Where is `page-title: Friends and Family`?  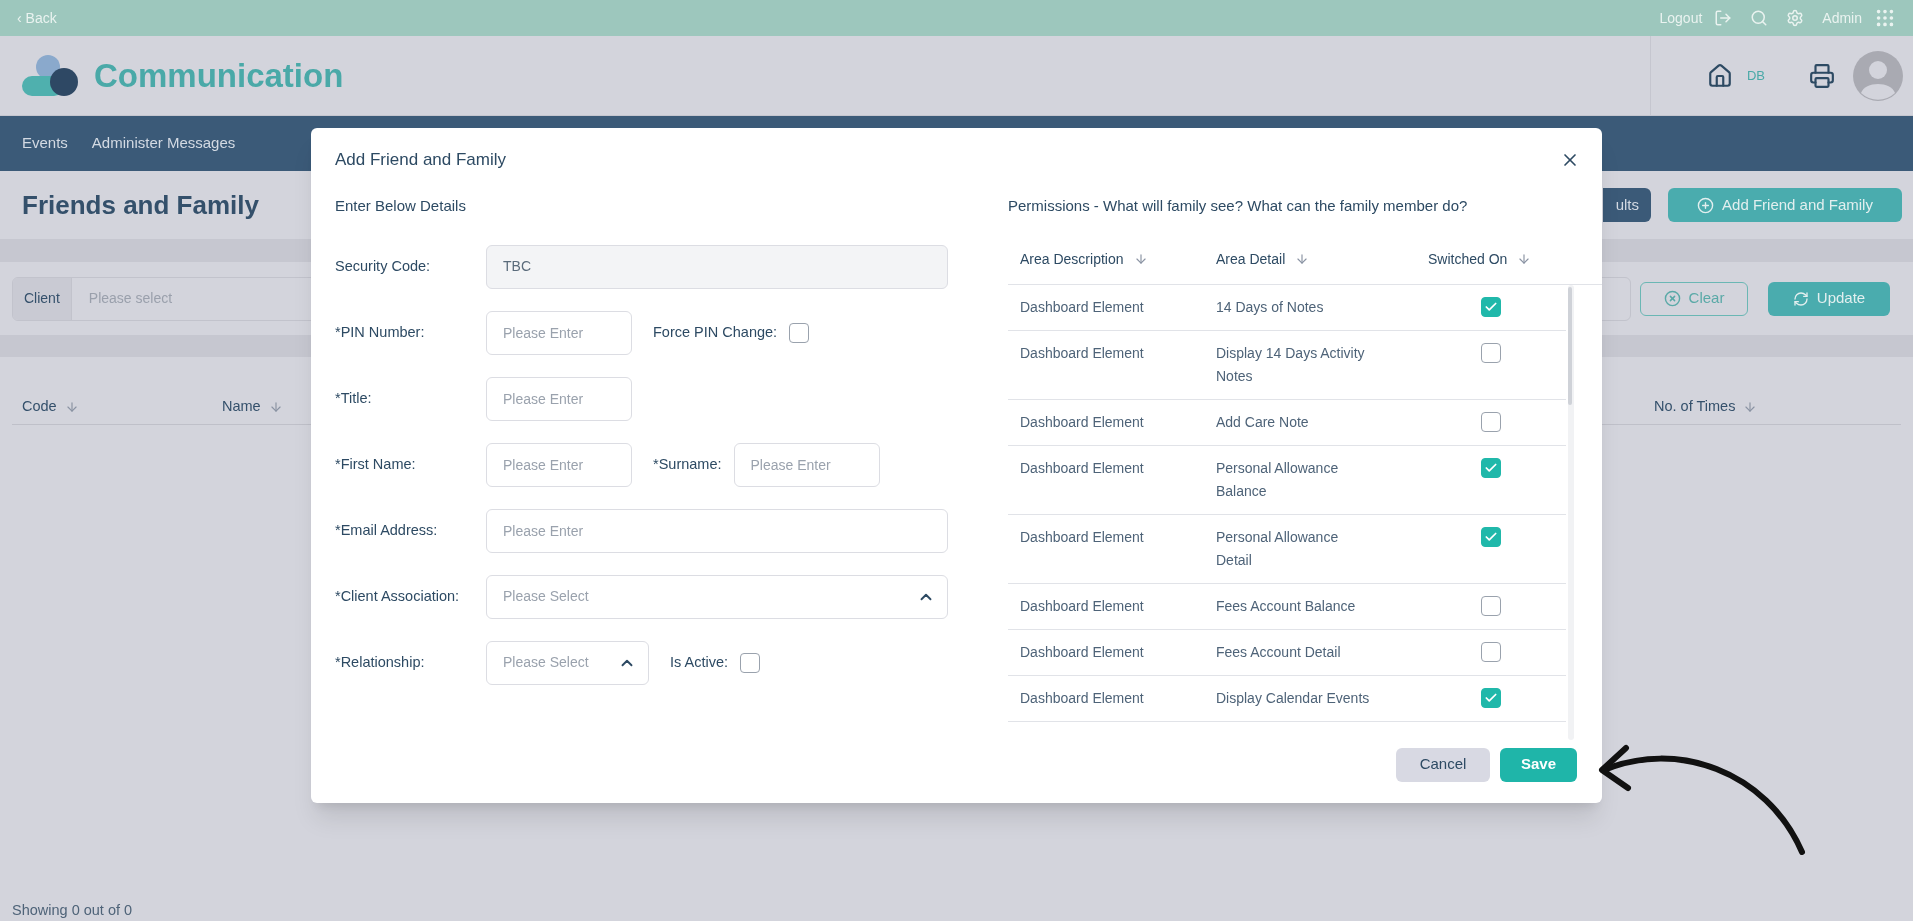 page-title: Friends and Family is located at coordinates (140, 205).